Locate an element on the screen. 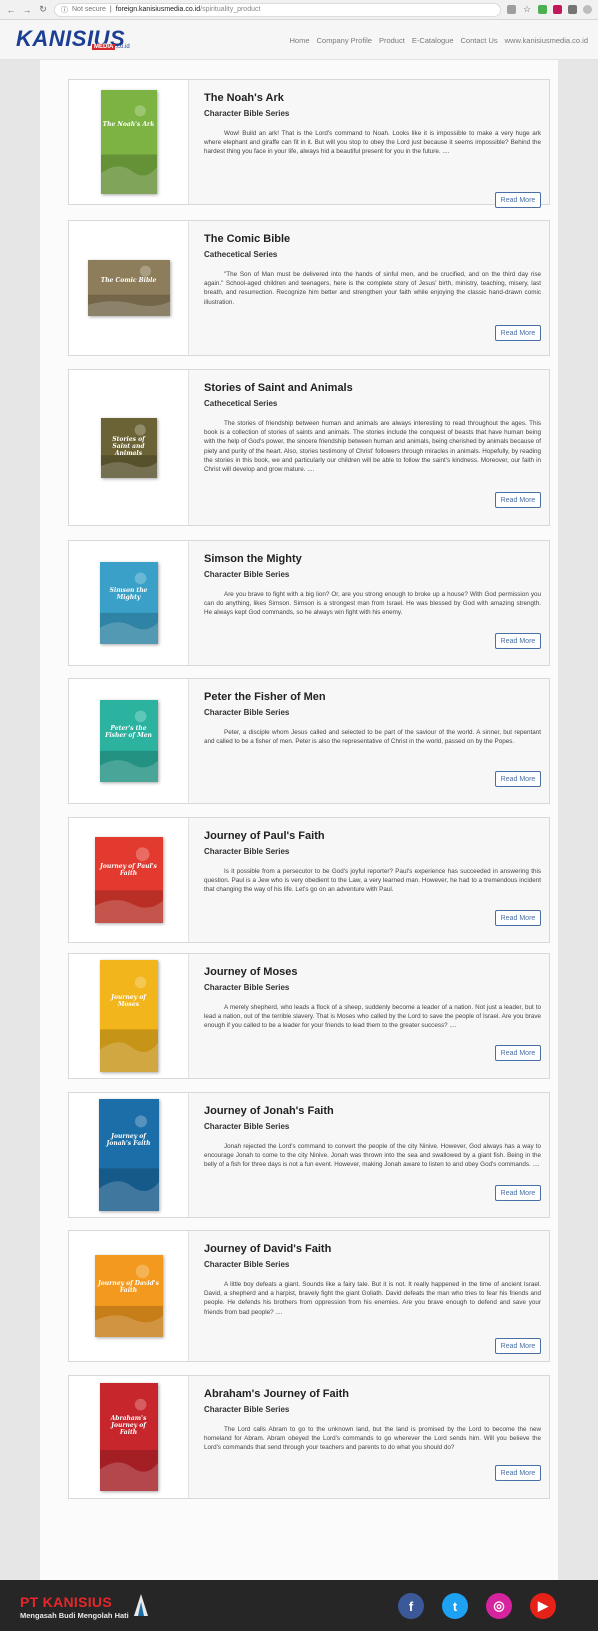 The width and height of the screenshot is (598, 1631). book-cover-image: Simson the Mighty is located at coordinates (128, 603).